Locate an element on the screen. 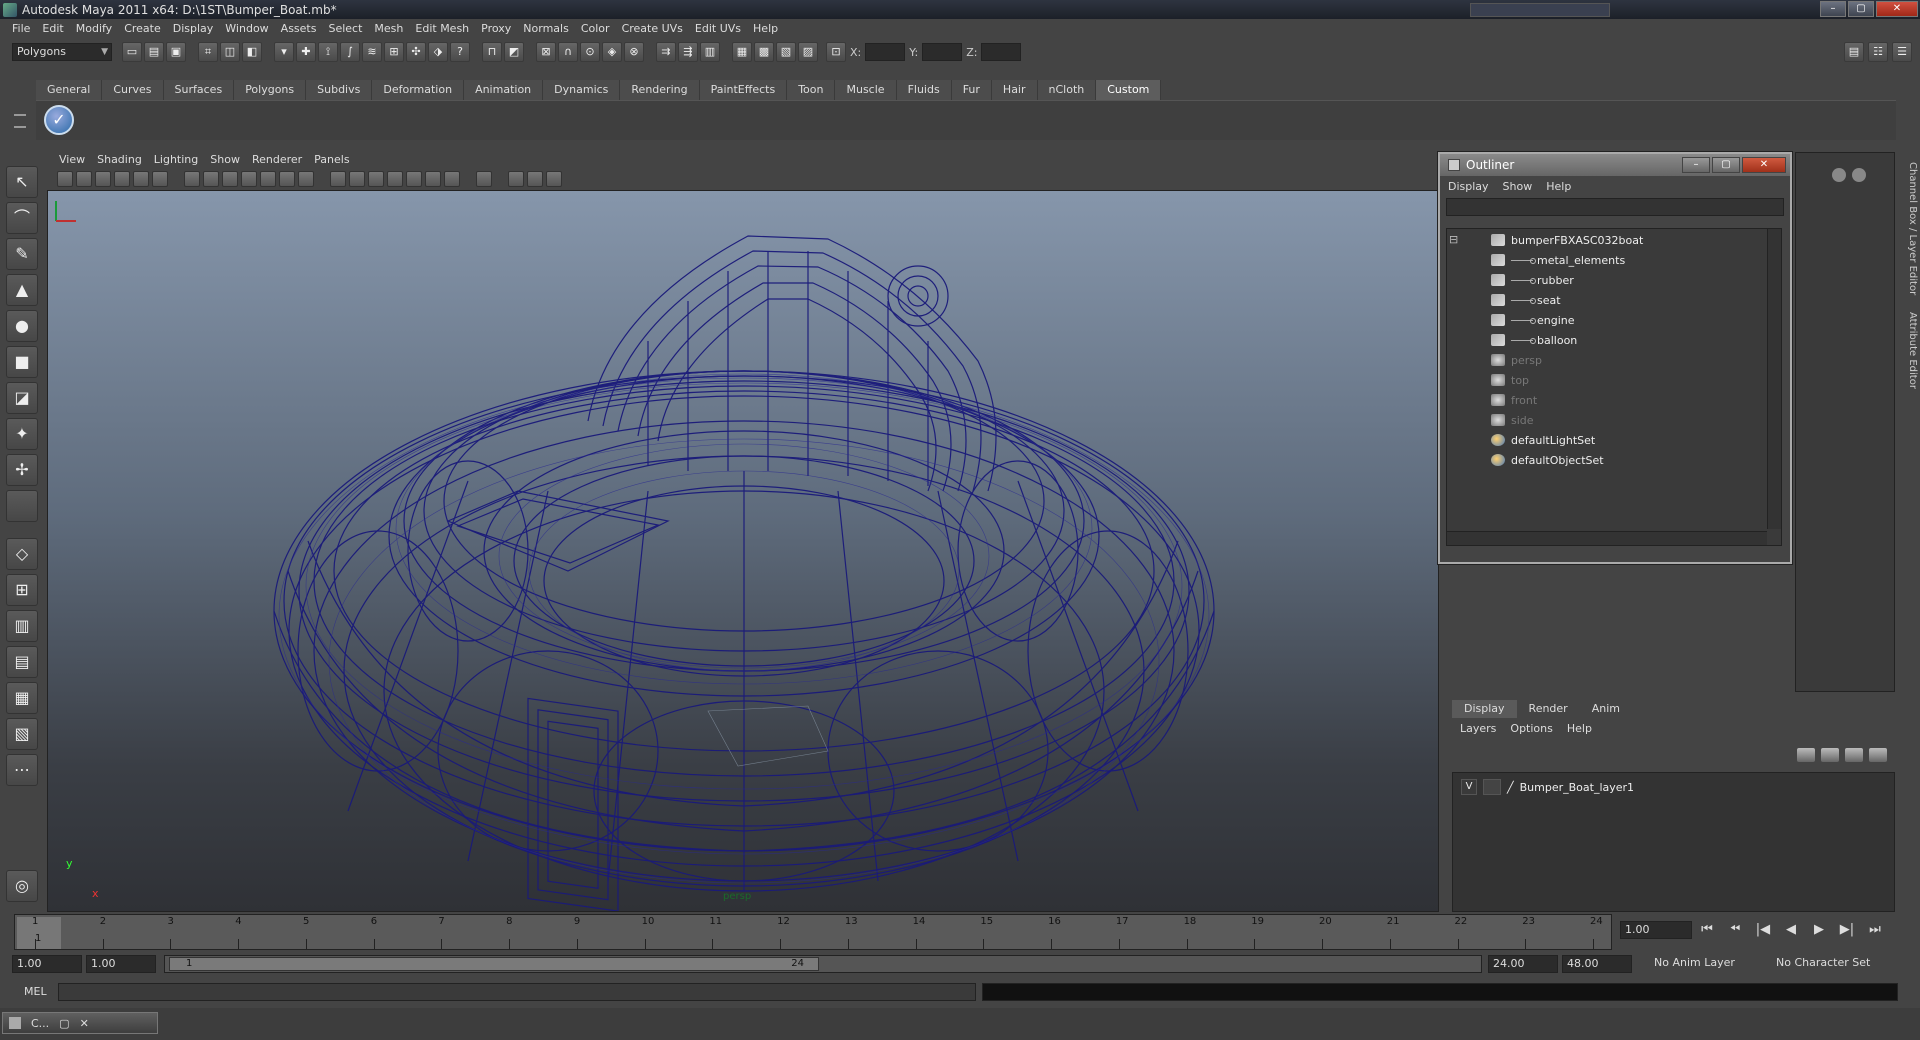 This screenshot has width=1920, height=1040. close-icon: ✕ is located at coordinates (84, 1023).